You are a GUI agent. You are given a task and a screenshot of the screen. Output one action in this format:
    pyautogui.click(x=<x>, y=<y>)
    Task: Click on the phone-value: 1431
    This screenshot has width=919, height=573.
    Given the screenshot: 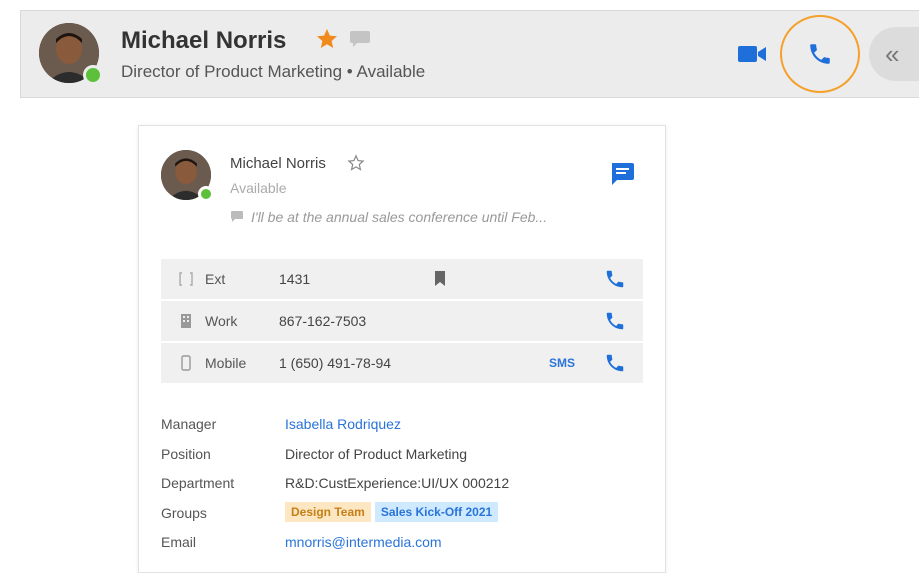 What is the action you would take?
    pyautogui.click(x=295, y=279)
    